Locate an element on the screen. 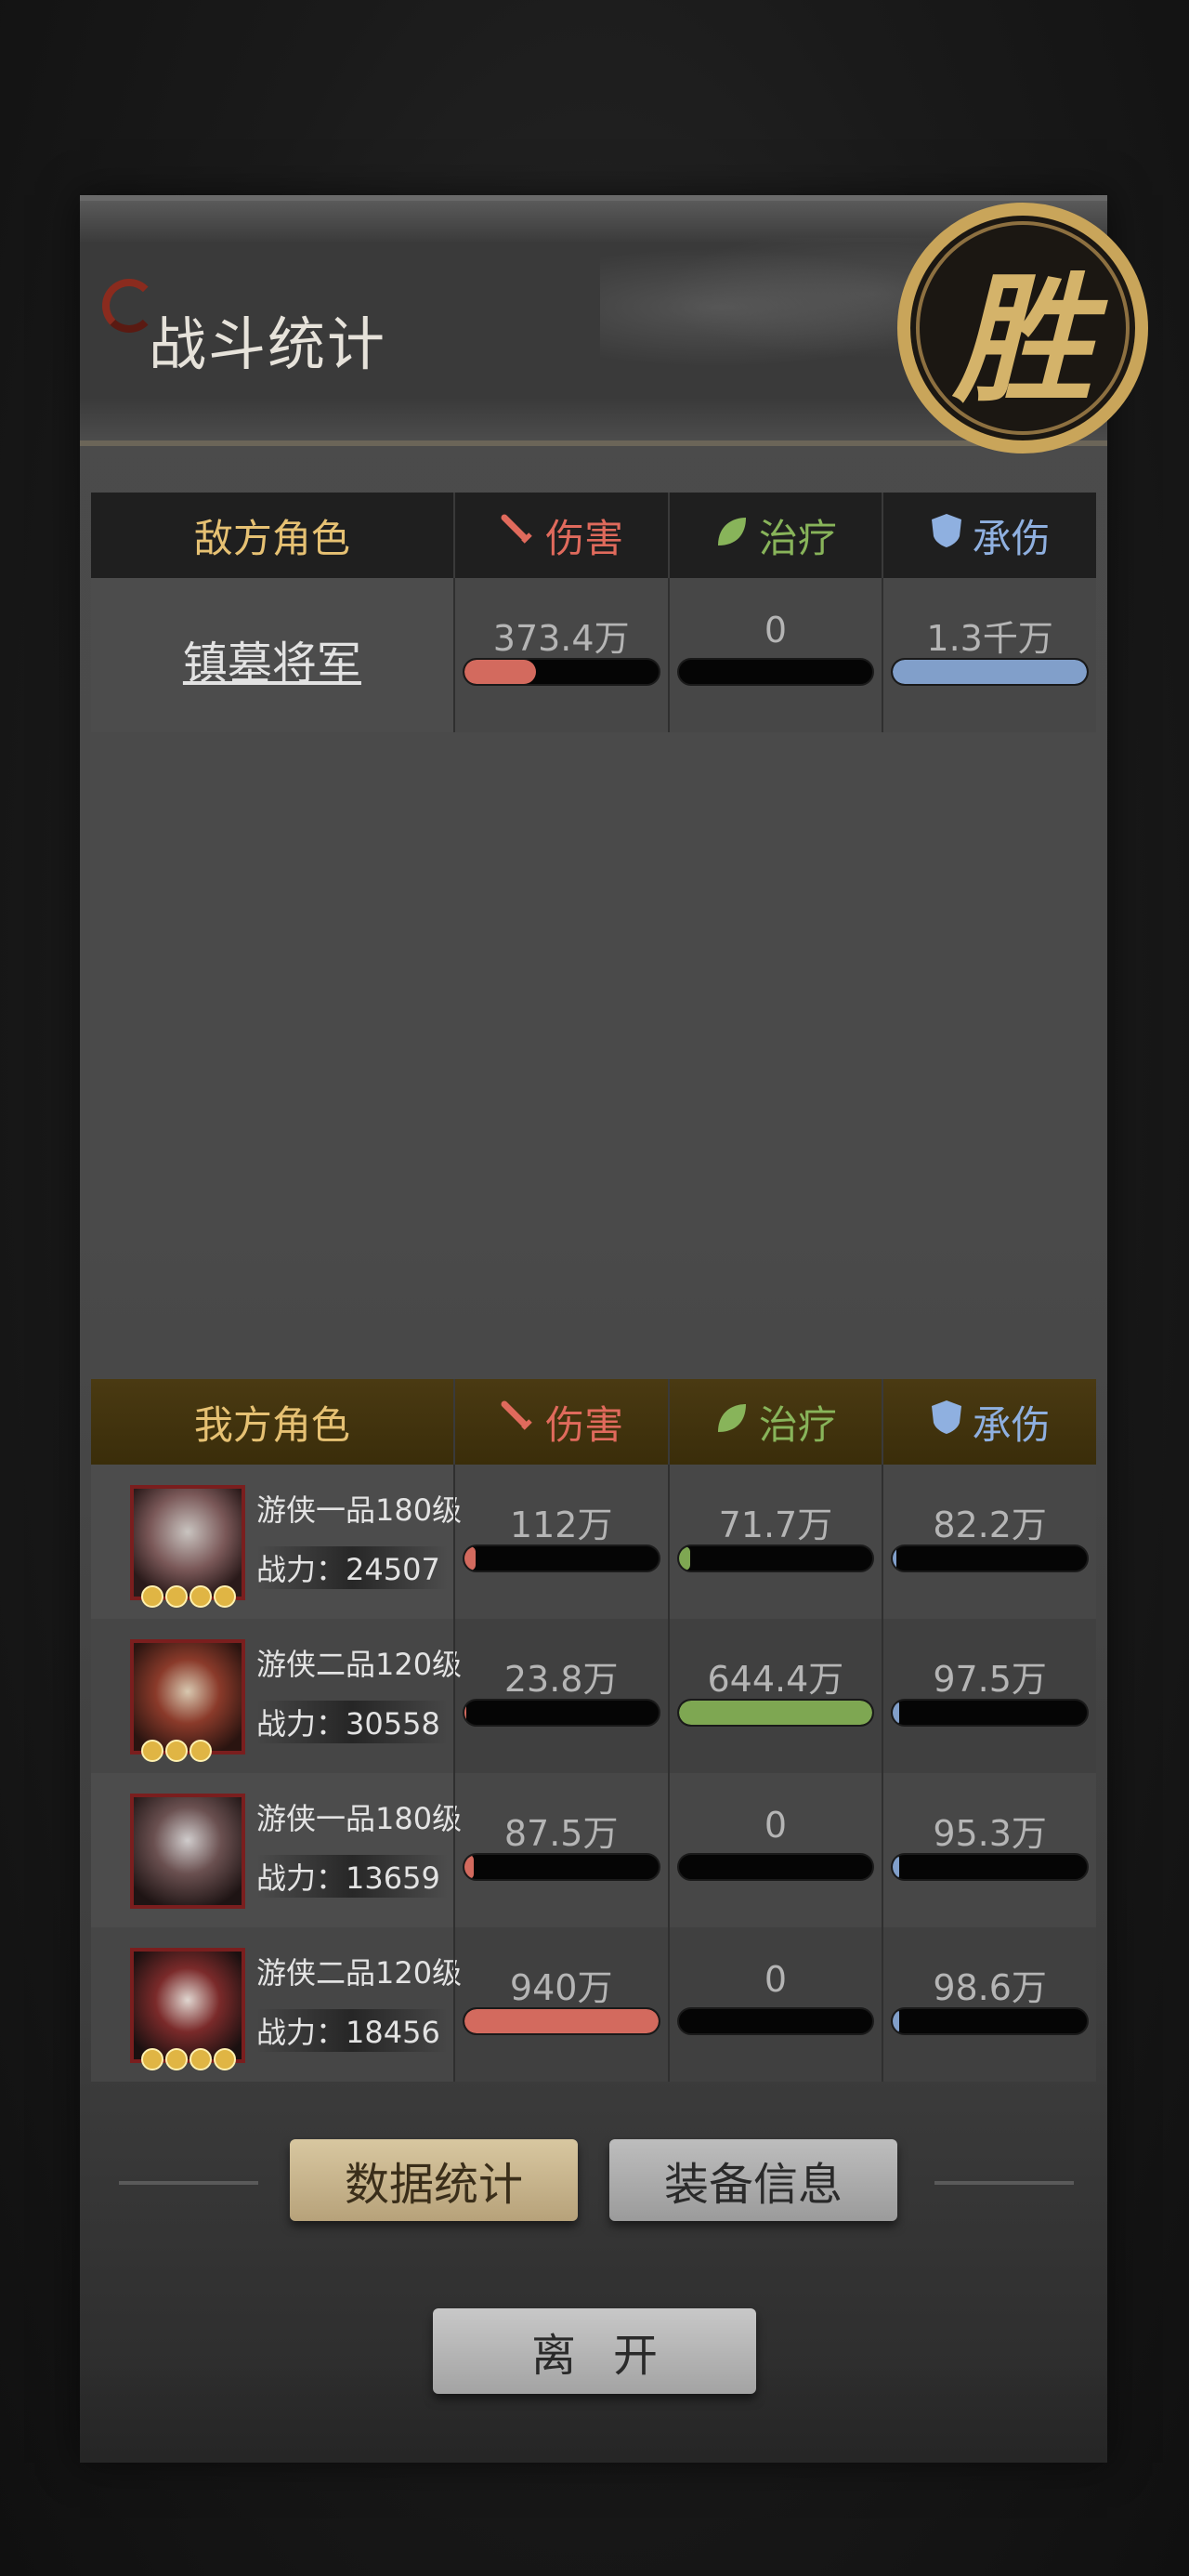  col-healing-label: 治疗 is located at coordinates (797, 538).